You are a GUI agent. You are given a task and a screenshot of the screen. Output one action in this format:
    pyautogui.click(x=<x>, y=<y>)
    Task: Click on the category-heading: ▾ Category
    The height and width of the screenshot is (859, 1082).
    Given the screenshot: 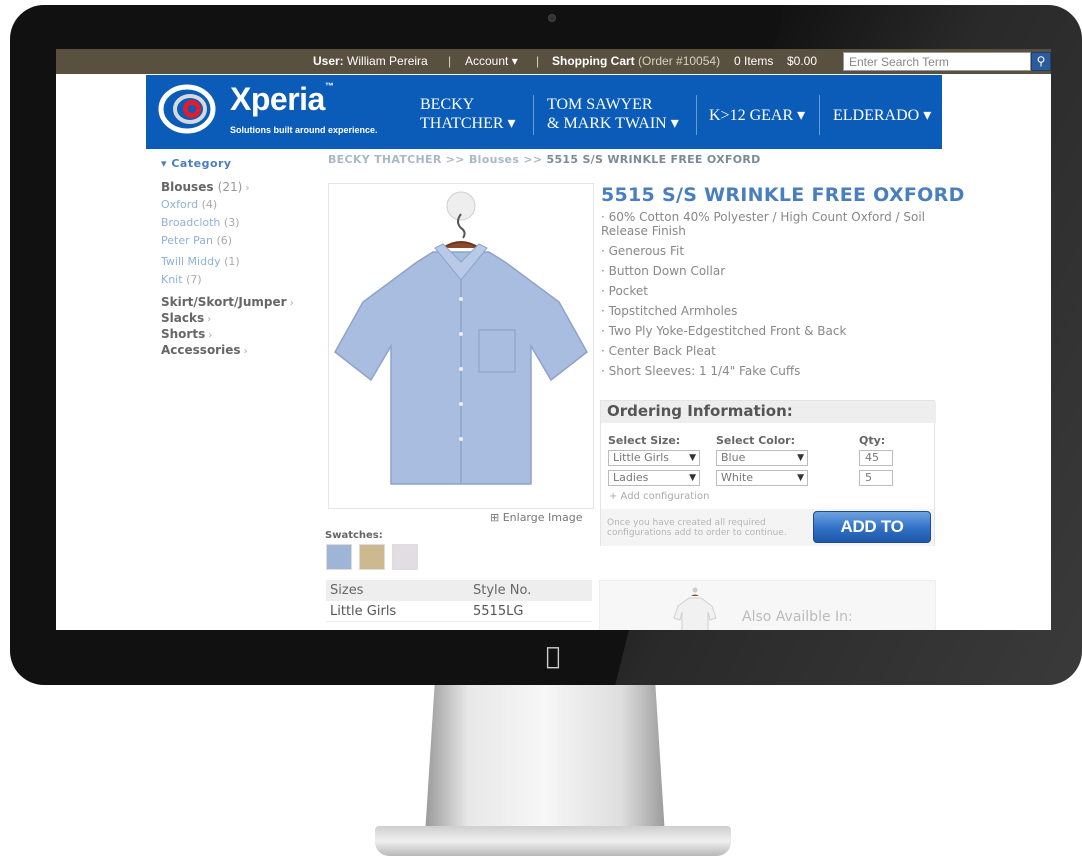 What is the action you would take?
    pyautogui.click(x=236, y=163)
    